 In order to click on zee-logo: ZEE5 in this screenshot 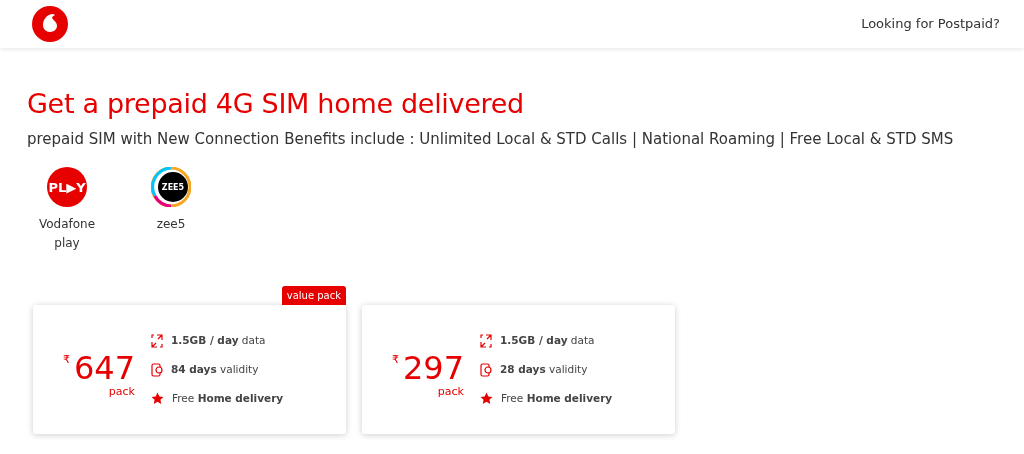, I will do `click(171, 186)`.